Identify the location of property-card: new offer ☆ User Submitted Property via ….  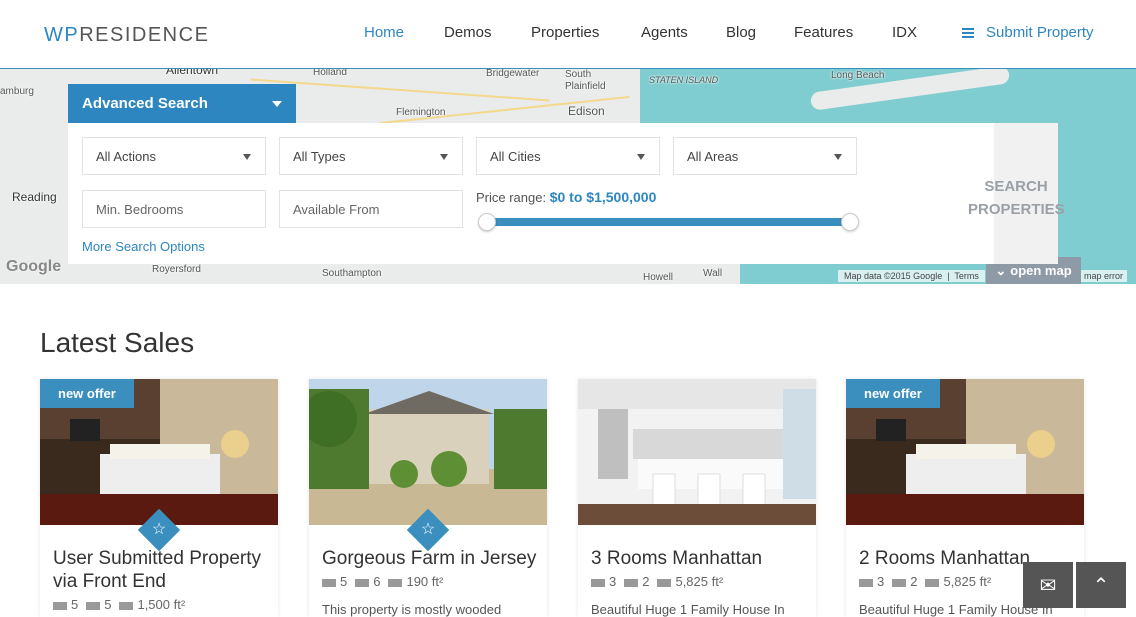
(159, 498).